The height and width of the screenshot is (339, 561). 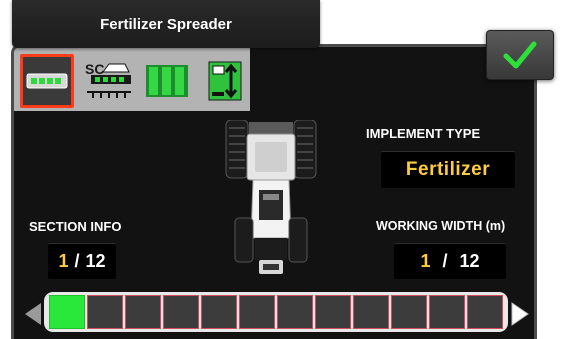 What do you see at coordinates (166, 24) in the screenshot?
I see `window-title: Fertilizer Spreader` at bounding box center [166, 24].